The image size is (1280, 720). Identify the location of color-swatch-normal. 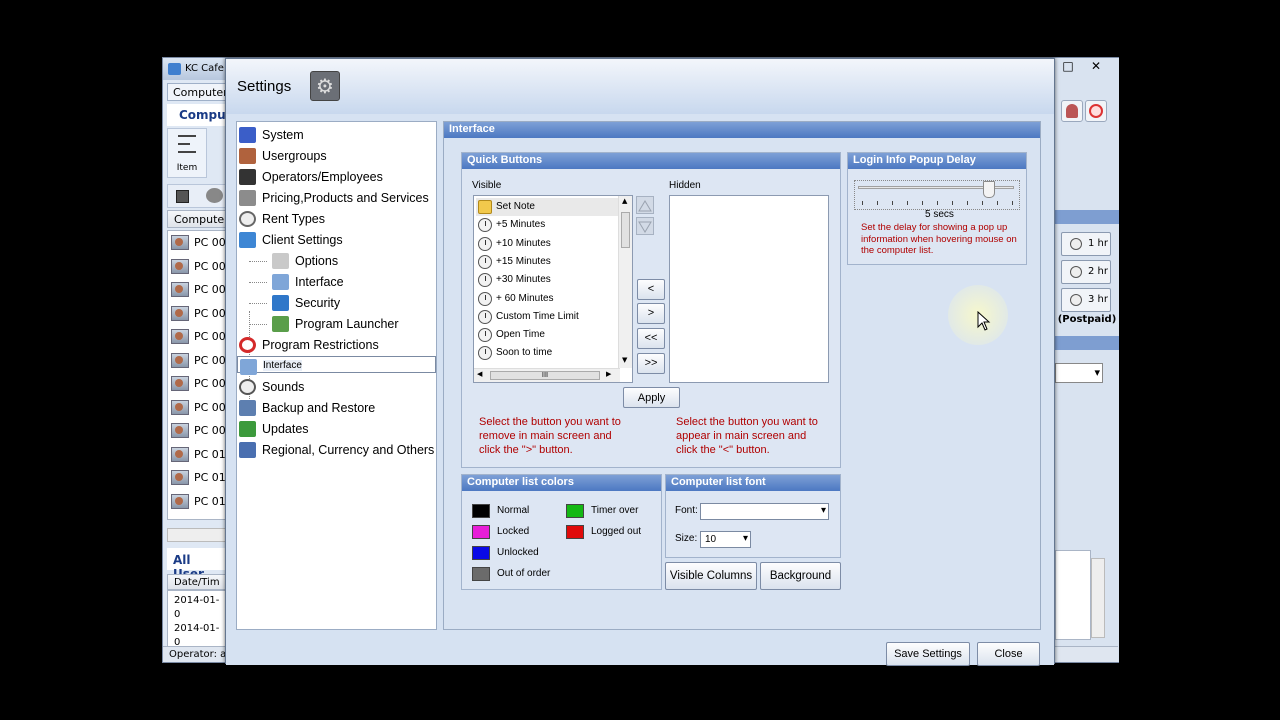
(481, 511).